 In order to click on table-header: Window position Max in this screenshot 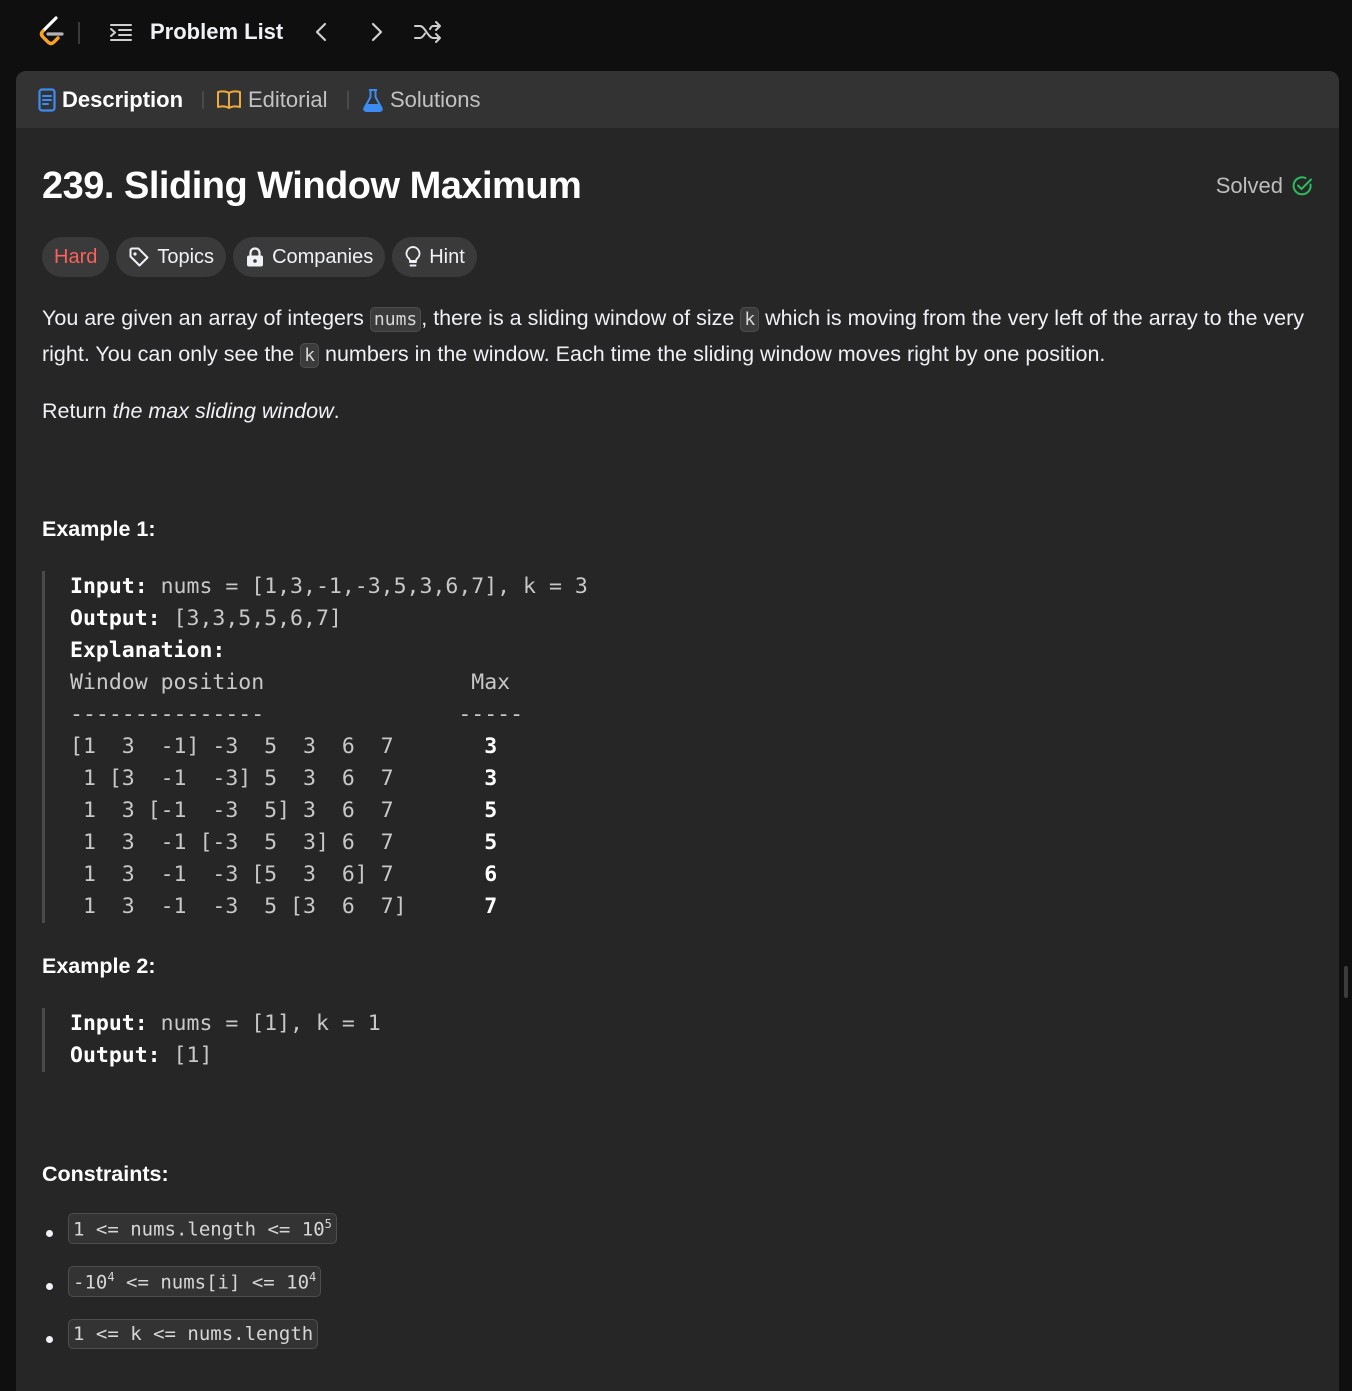, I will do `click(290, 682)`.